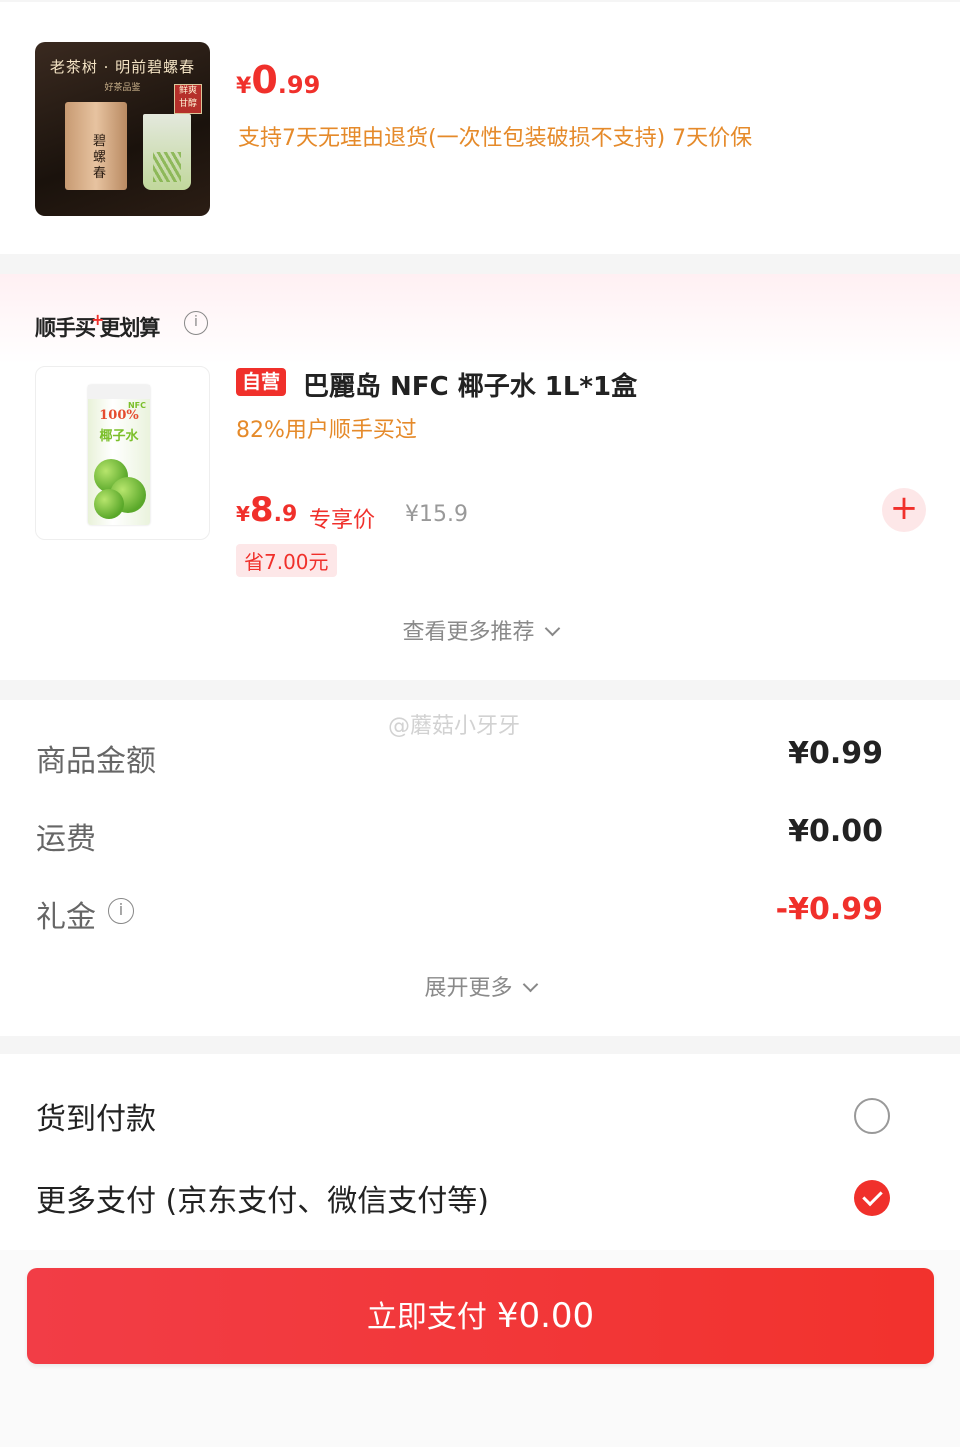 Image resolution: width=960 pixels, height=1447 pixels. Describe the element at coordinates (97, 319) in the screenshot. I see `recommendation-title-plus: +` at that location.